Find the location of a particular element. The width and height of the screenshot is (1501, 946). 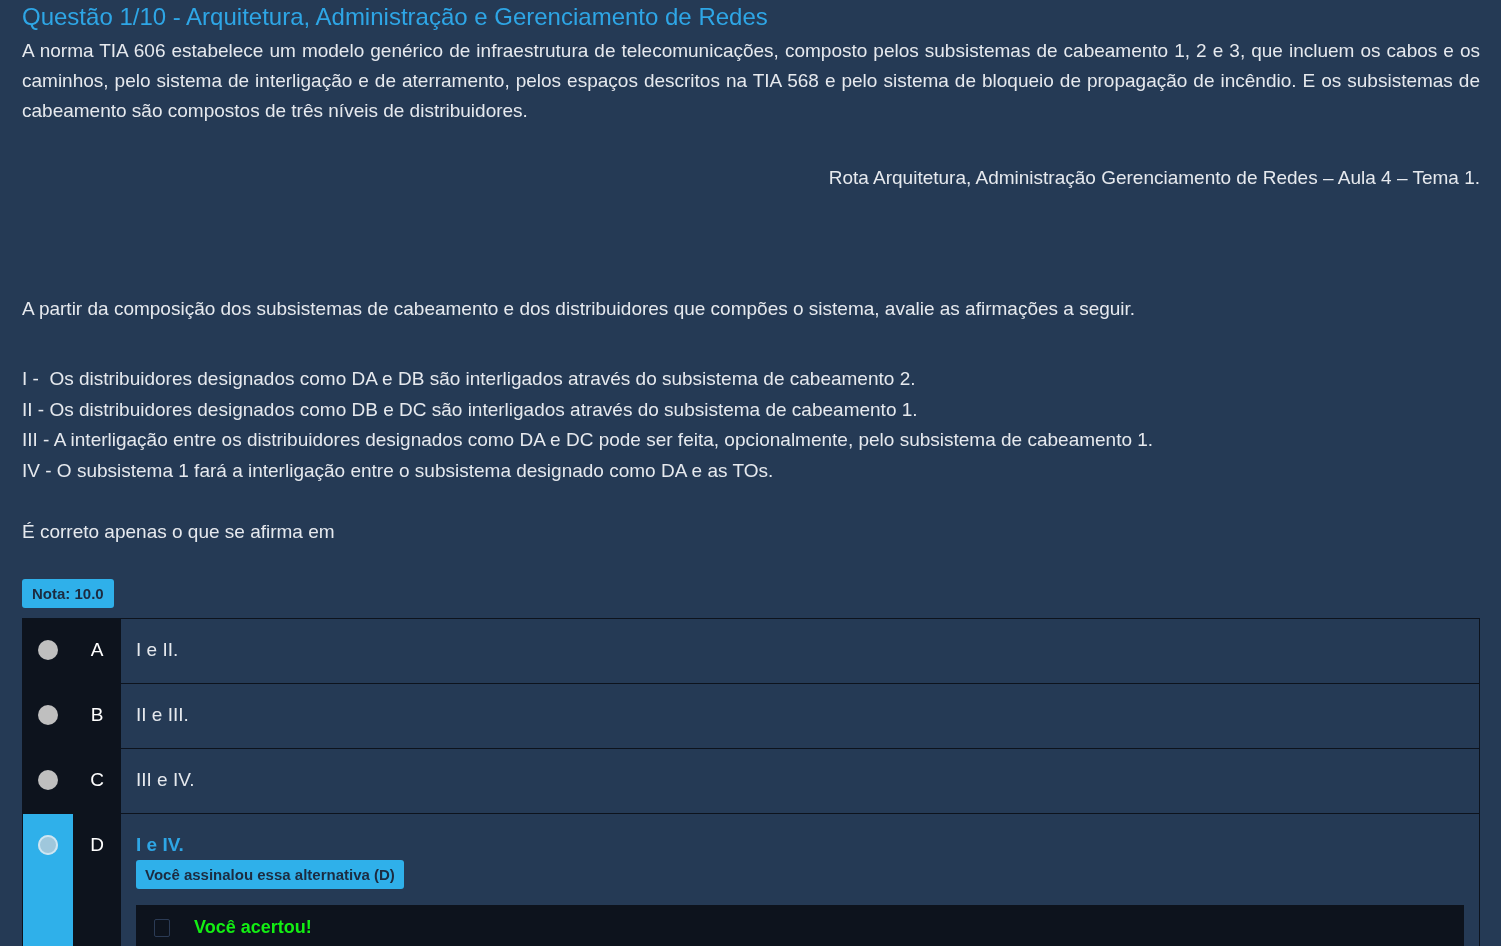

option-letter: A is located at coordinates (97, 651).